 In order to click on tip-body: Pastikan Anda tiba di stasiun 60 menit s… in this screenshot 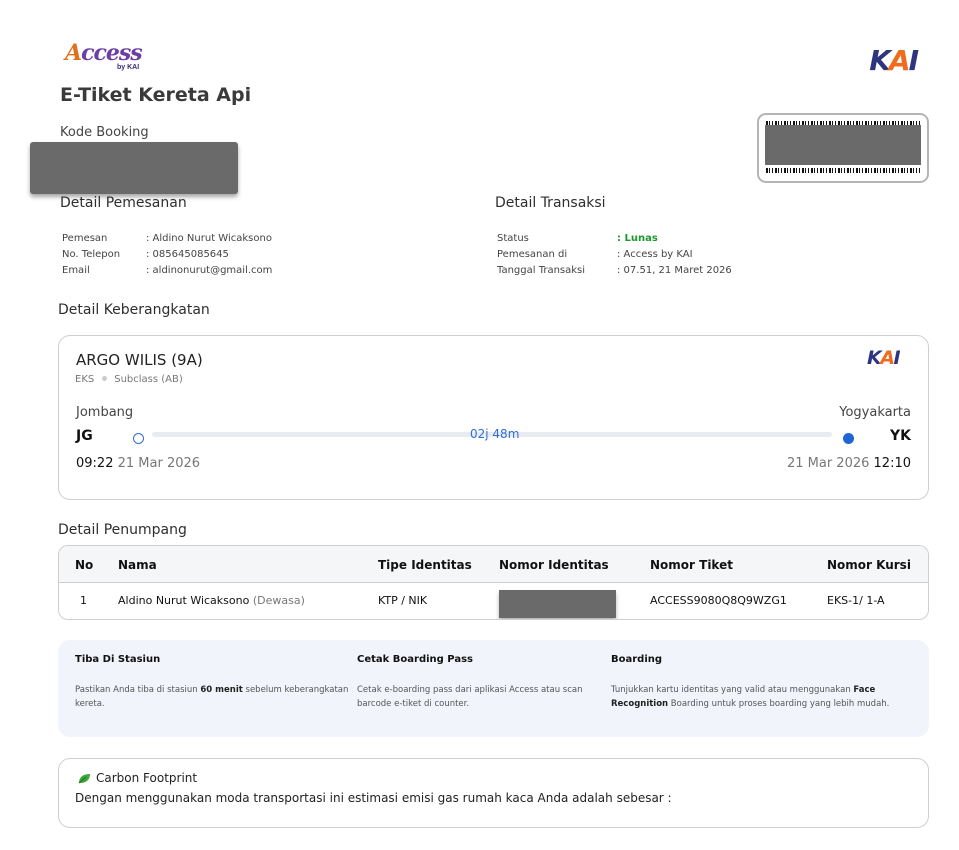, I will do `click(217, 697)`.